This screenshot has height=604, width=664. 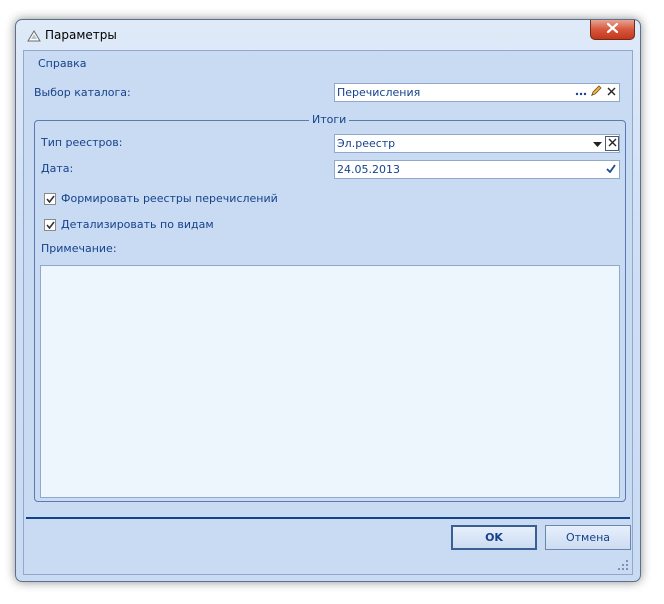 What do you see at coordinates (62, 63) in the screenshot?
I see `menu-help: Справка` at bounding box center [62, 63].